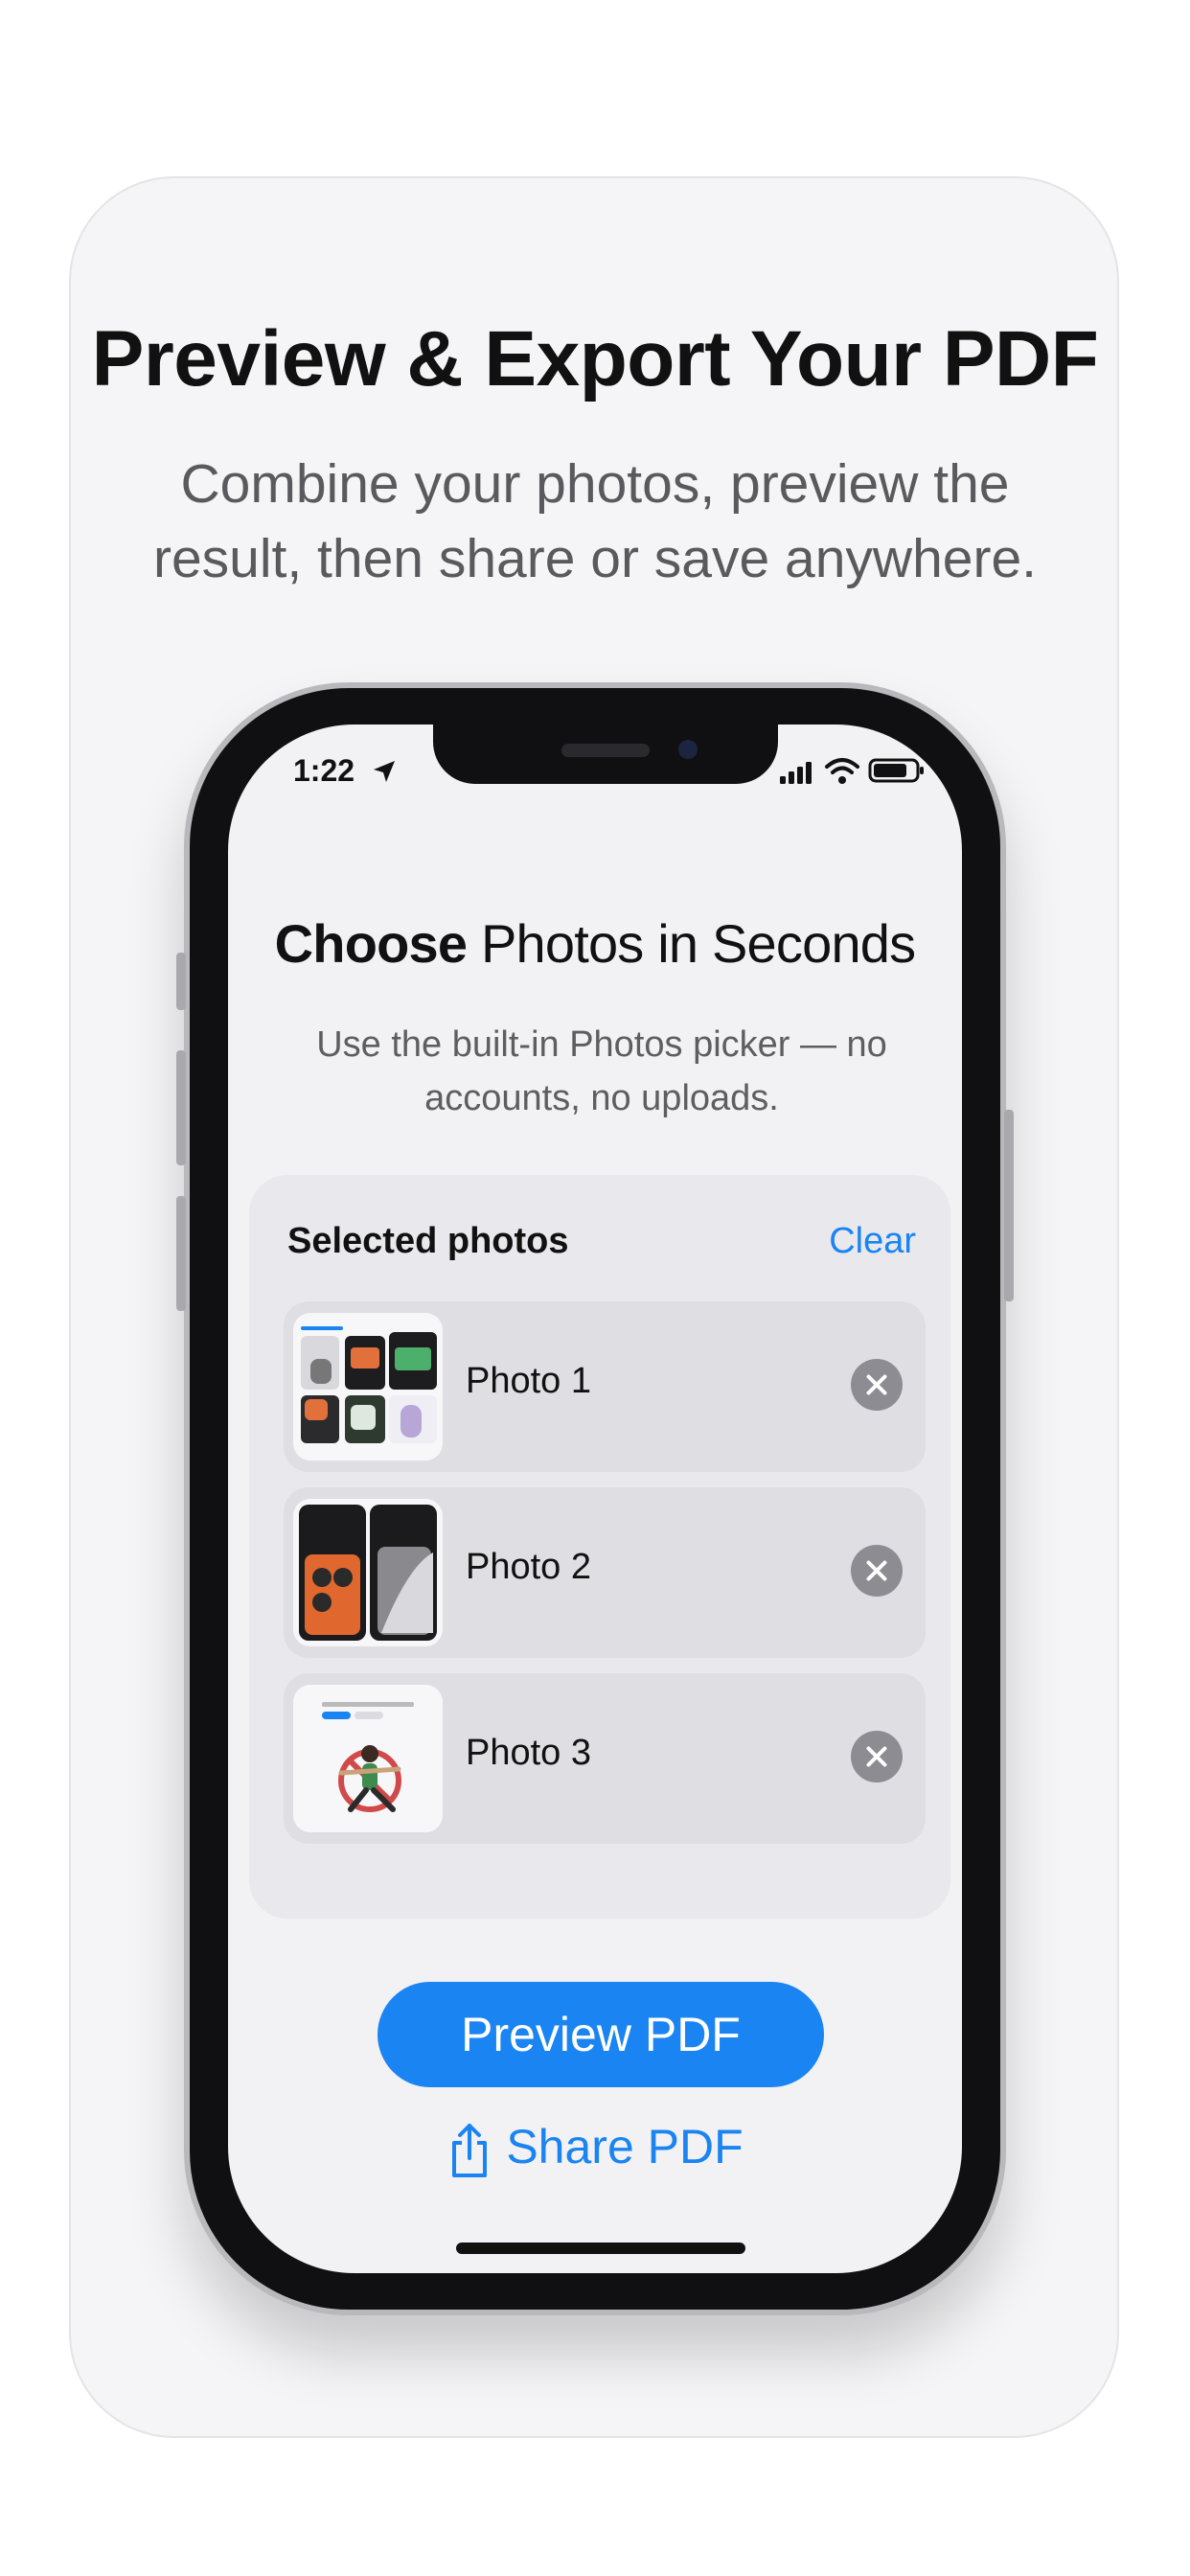  What do you see at coordinates (528, 1381) in the screenshot?
I see `photo-label: Photo 1` at bounding box center [528, 1381].